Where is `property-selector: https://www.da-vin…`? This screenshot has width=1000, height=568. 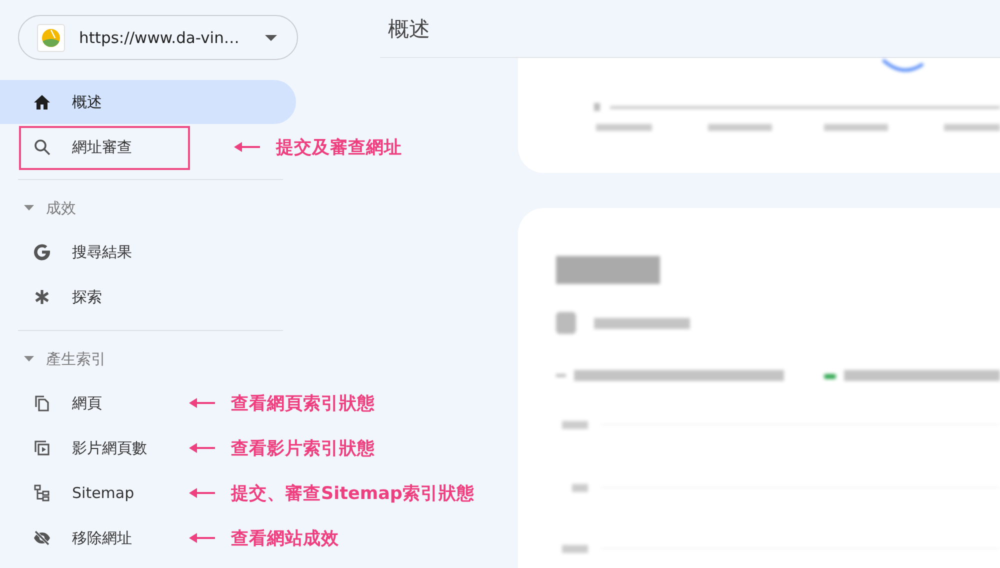
property-selector: https://www.da-vin… is located at coordinates (158, 37).